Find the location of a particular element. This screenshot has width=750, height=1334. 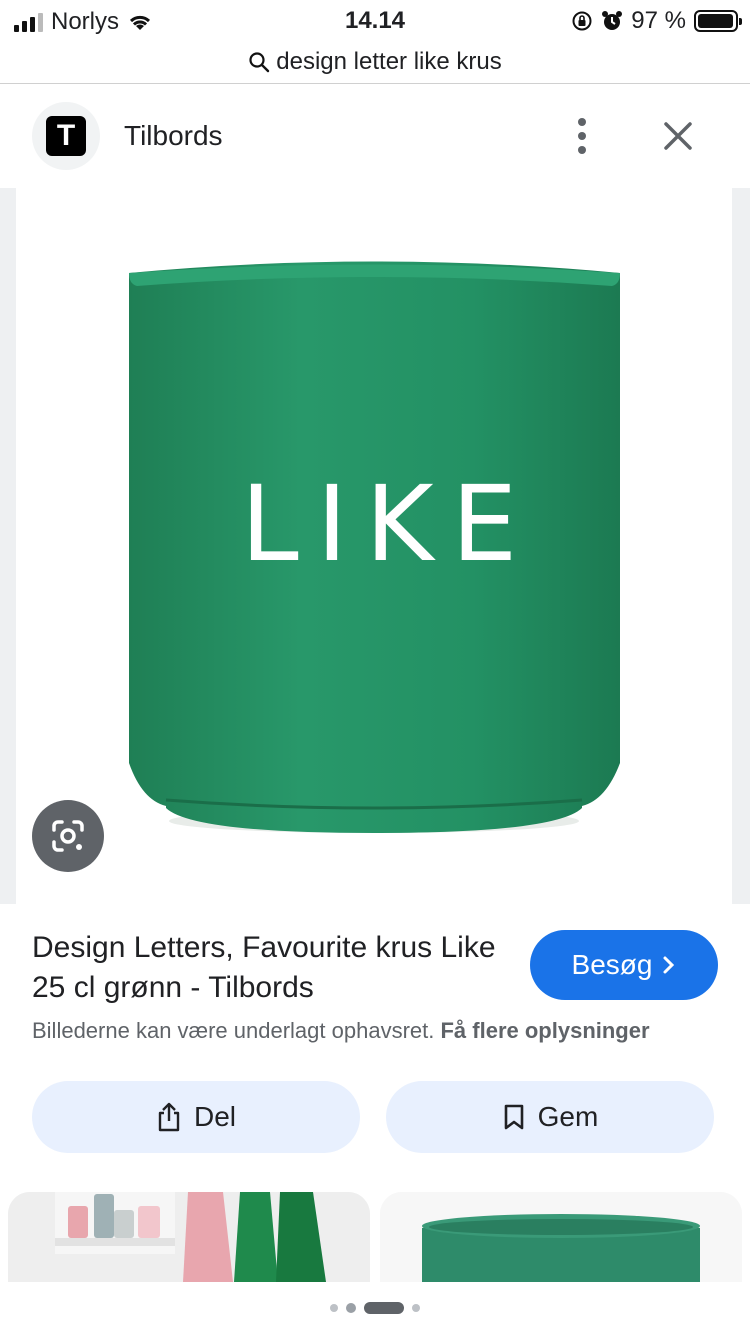

battery-icon is located at coordinates (718, 21).